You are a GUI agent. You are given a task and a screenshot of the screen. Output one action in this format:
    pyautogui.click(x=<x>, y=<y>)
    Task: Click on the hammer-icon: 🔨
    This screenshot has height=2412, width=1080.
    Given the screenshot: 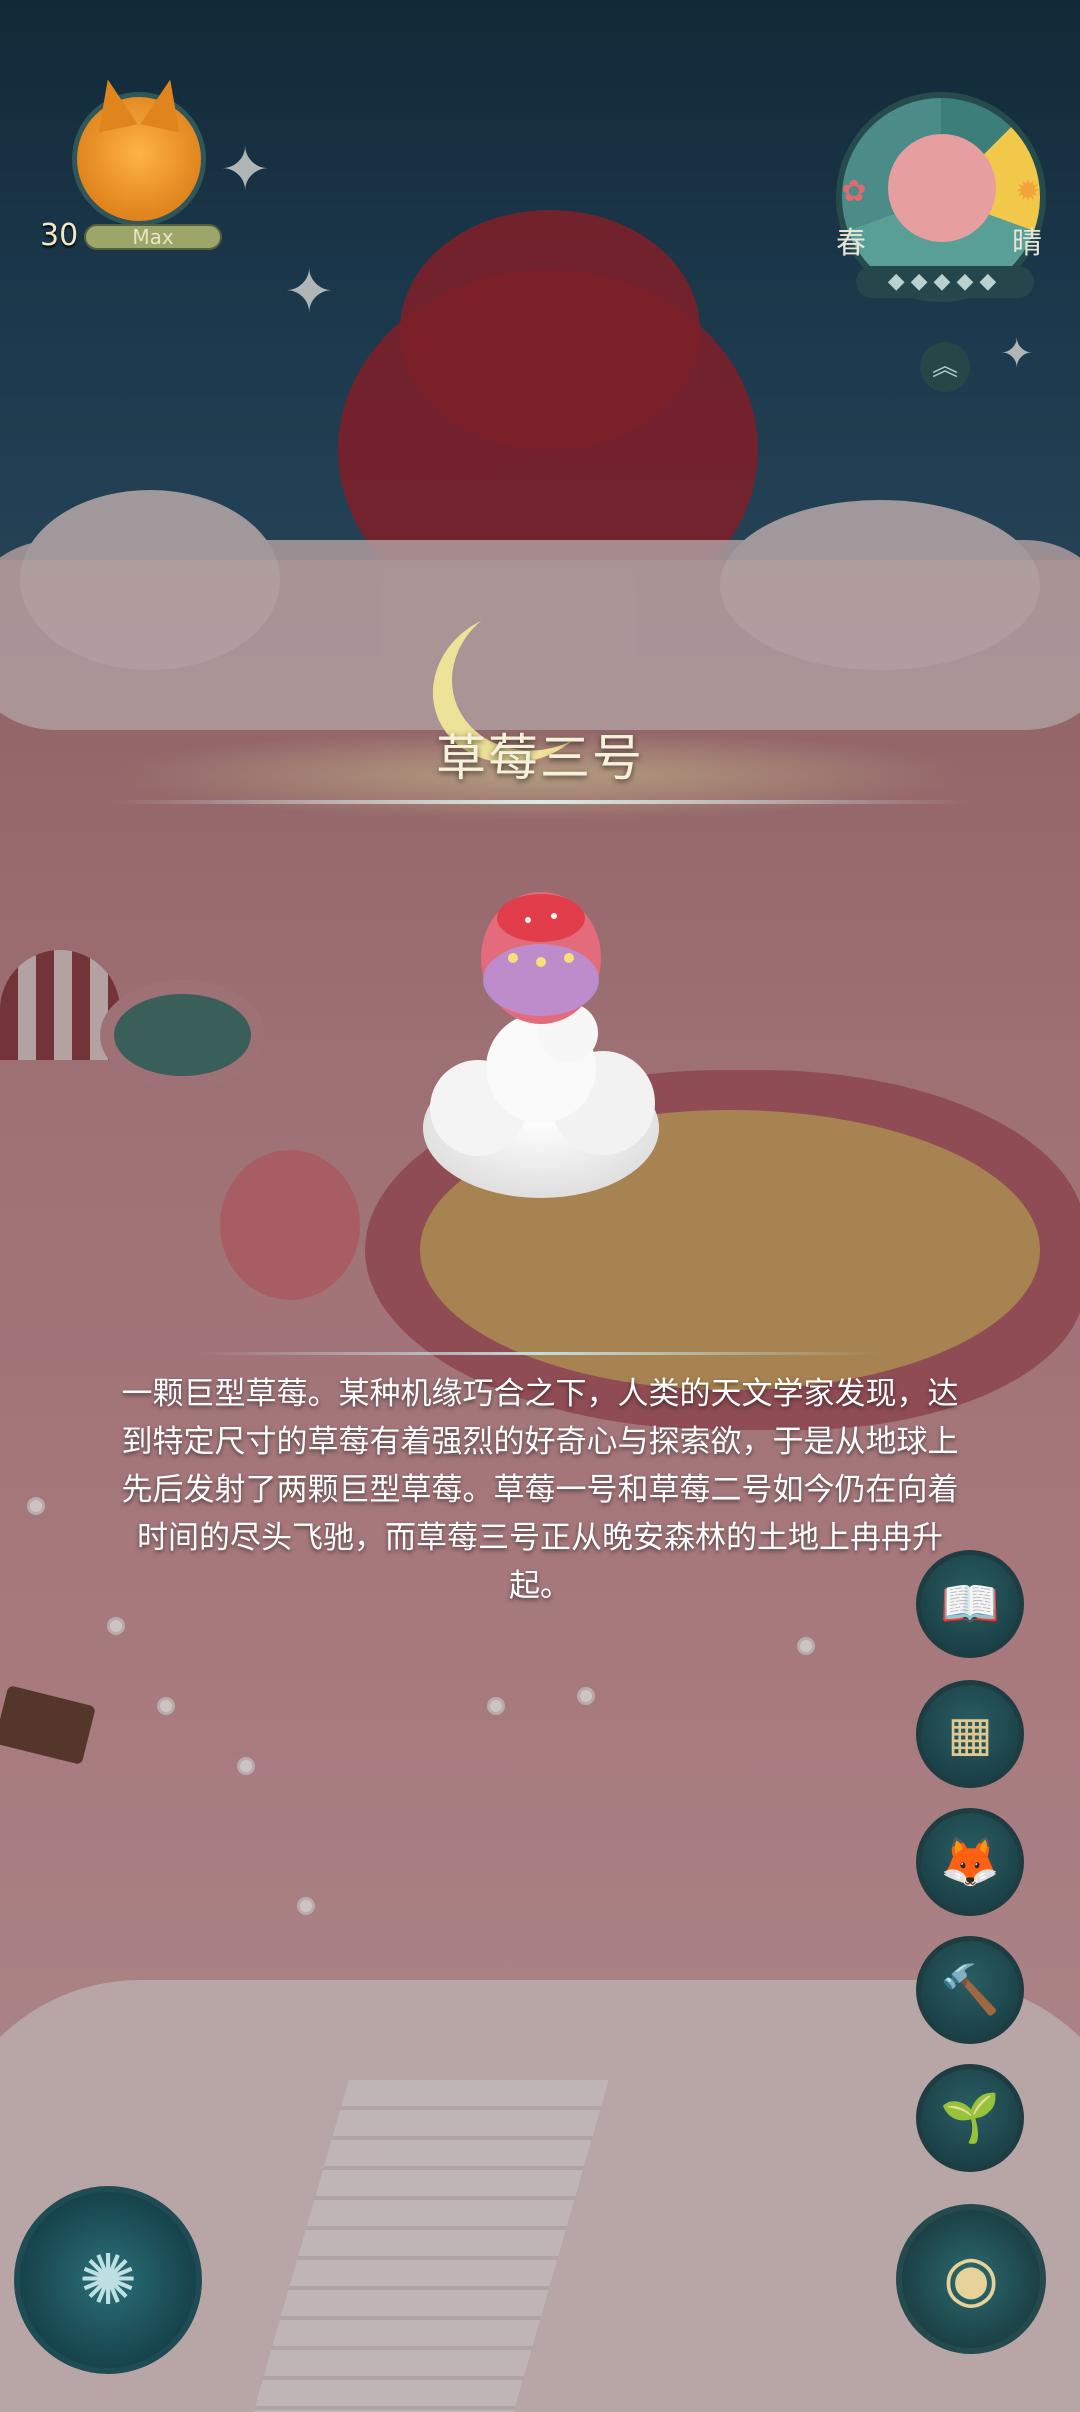 What is the action you would take?
    pyautogui.click(x=970, y=1990)
    